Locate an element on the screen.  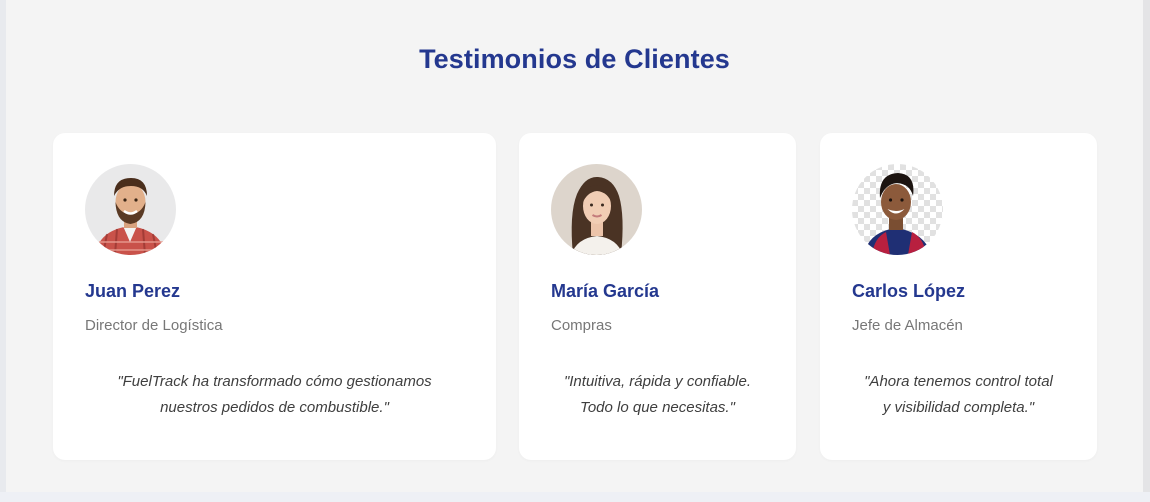
testimonial-role: Compras is located at coordinates (581, 325).